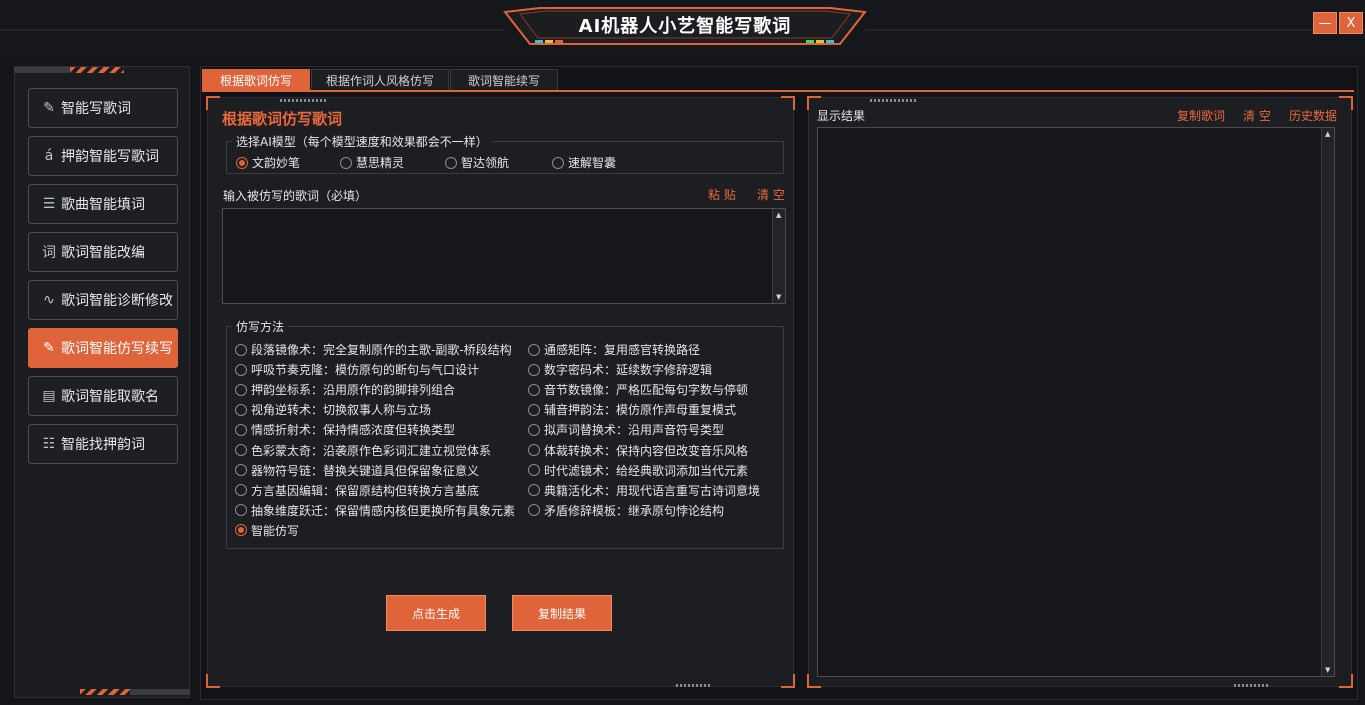 This screenshot has height=705, width=1365. What do you see at coordinates (634, 510) in the screenshot?
I see `method-label: 矛盾修辞模板：继承原句悖论结构` at bounding box center [634, 510].